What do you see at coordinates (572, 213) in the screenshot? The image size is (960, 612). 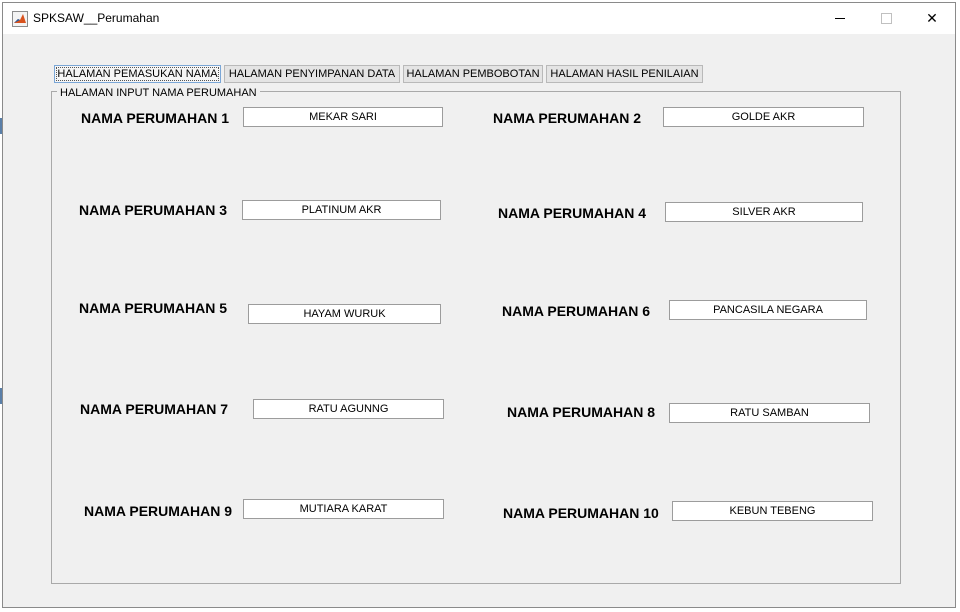 I see `label-perumahan-4: NAMA PERUMAHAN 4` at bounding box center [572, 213].